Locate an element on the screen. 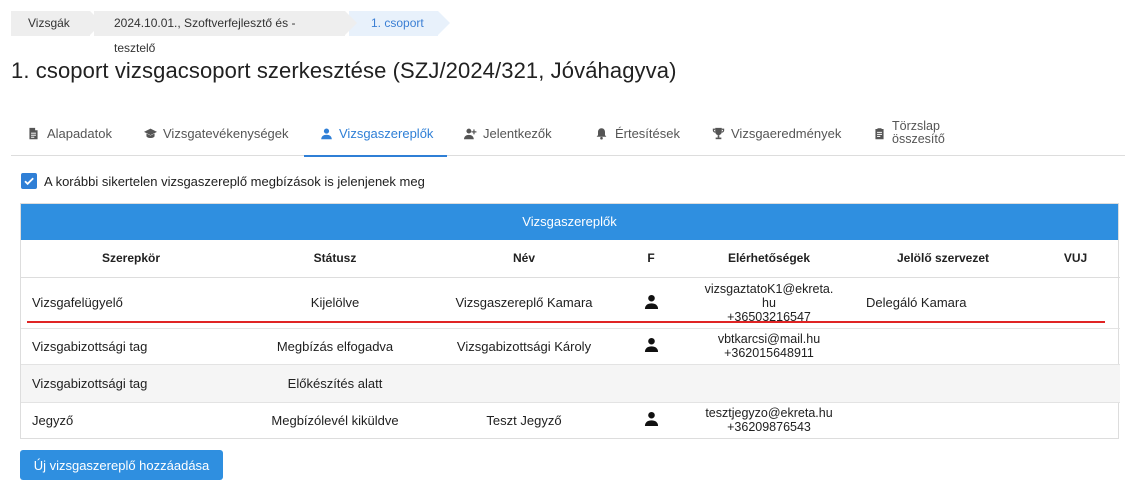  cell-status: Megbízás elfogadva is located at coordinates (335, 346).